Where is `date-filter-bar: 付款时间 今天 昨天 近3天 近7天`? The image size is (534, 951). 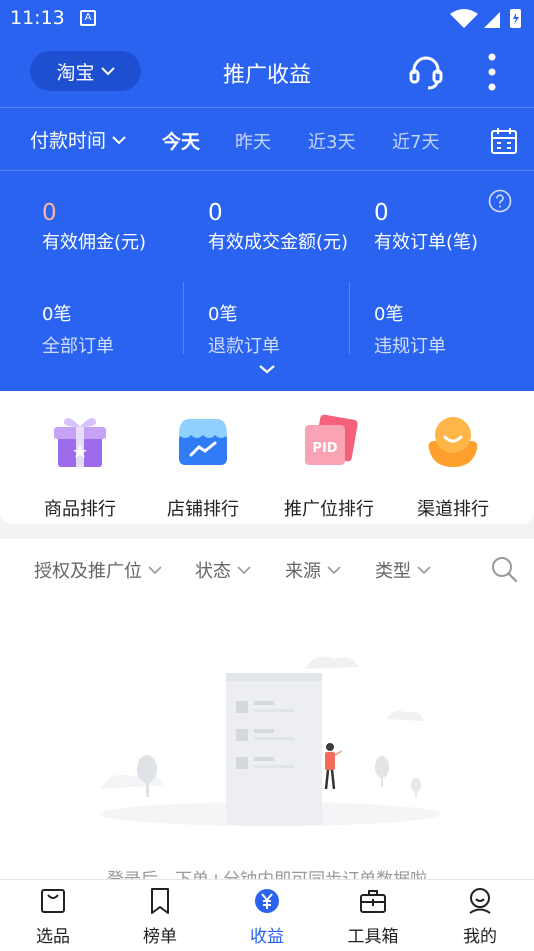 date-filter-bar: 付款时间 今天 昨天 近3天 近7天 is located at coordinates (267, 139).